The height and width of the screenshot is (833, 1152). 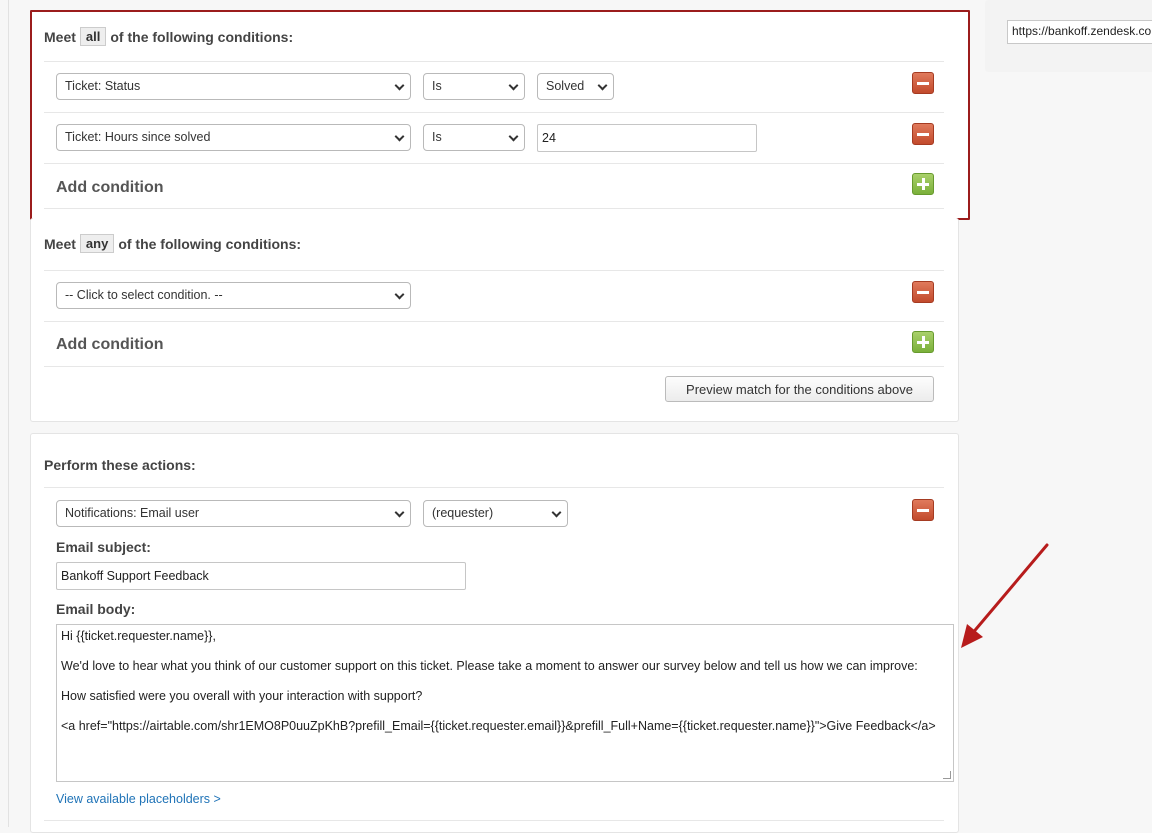 I want to click on any-conditions-heading: Meet any of the following conditions:, so click(x=172, y=243).